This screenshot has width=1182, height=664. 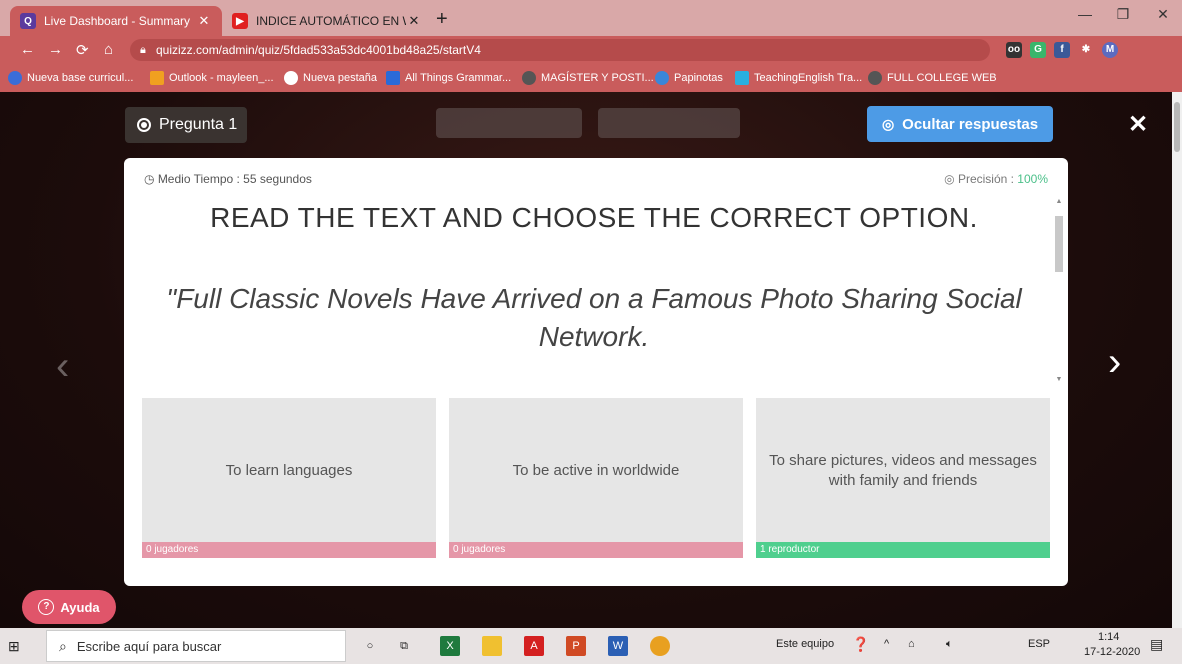 What do you see at coordinates (596, 470) in the screenshot?
I see `option-text: To be active in worldwide` at bounding box center [596, 470].